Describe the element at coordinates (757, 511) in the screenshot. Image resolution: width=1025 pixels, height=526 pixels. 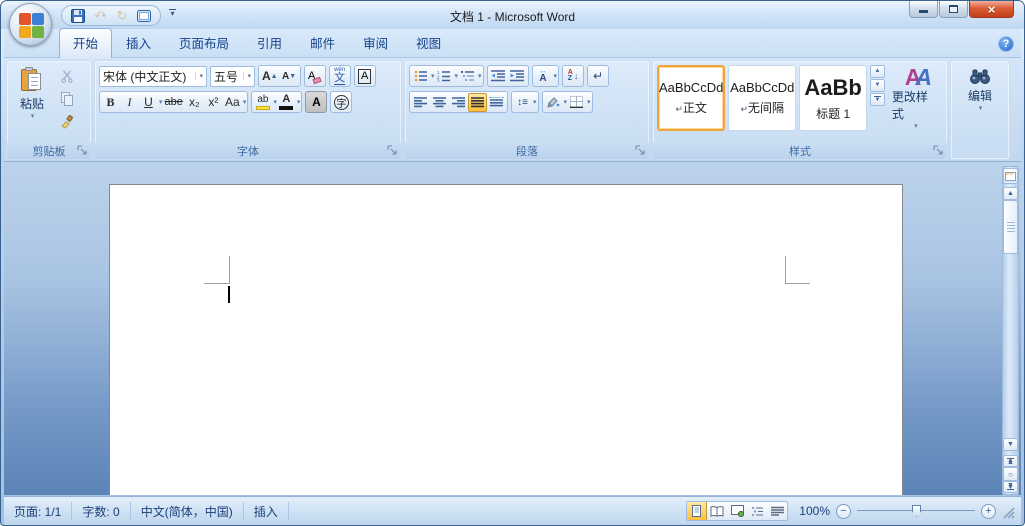
I see `outline-view-button` at that location.